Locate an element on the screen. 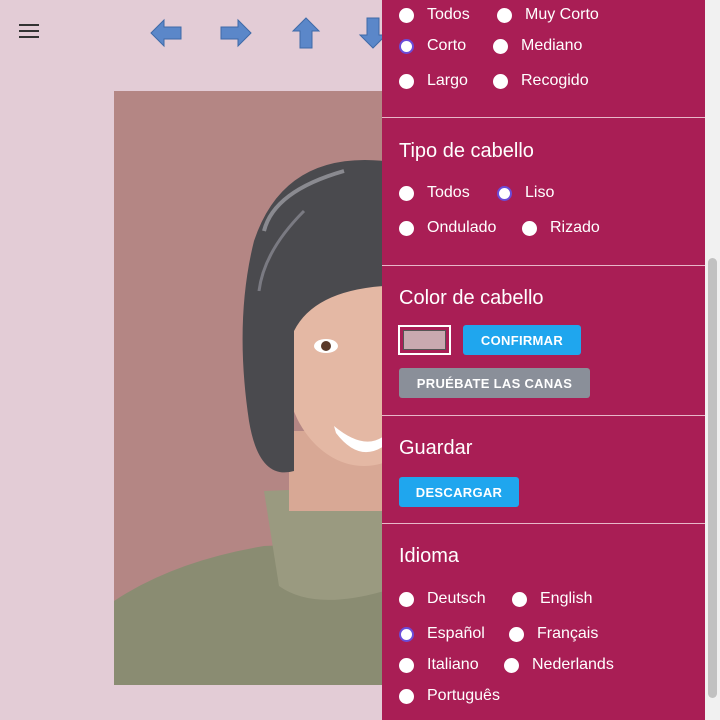  save-title: Guardar is located at coordinates (436, 448).